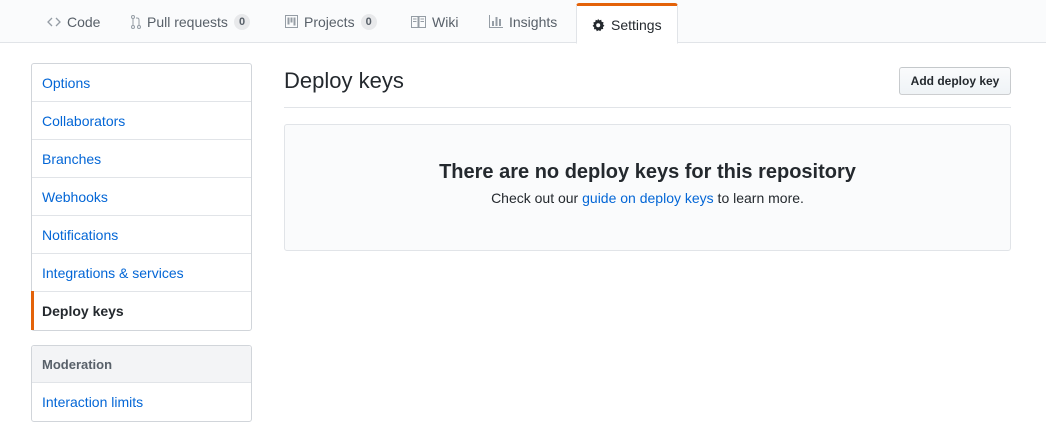 The height and width of the screenshot is (435, 1046). Describe the element at coordinates (72, 158) in the screenshot. I see `sidebar-item-label: Branches` at that location.